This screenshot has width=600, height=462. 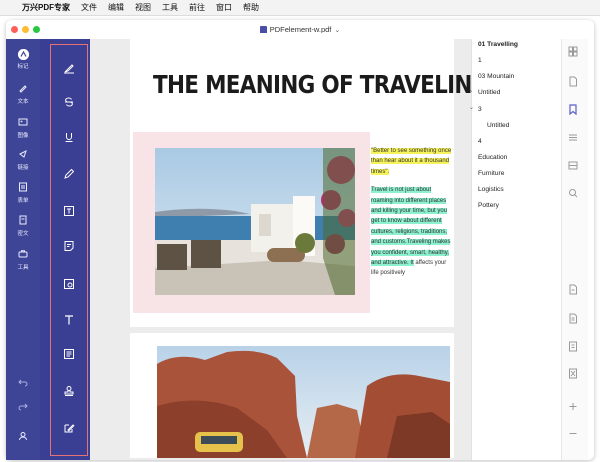 What do you see at coordinates (23, 201) in the screenshot?
I see `rail-label: 表单` at bounding box center [23, 201].